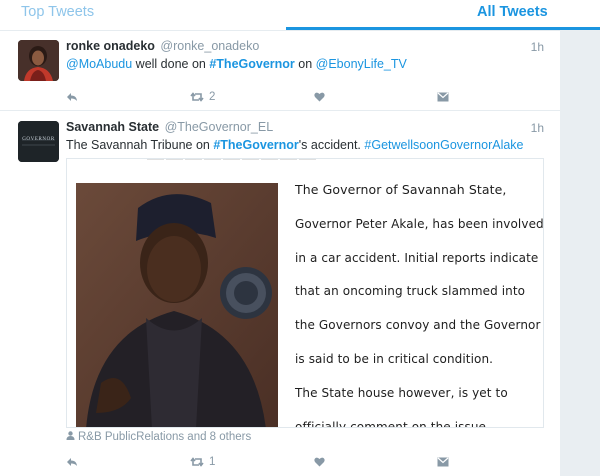 The width and height of the screenshot is (600, 476). I want to click on article-line: officially comment on the issue., so click(392, 423).